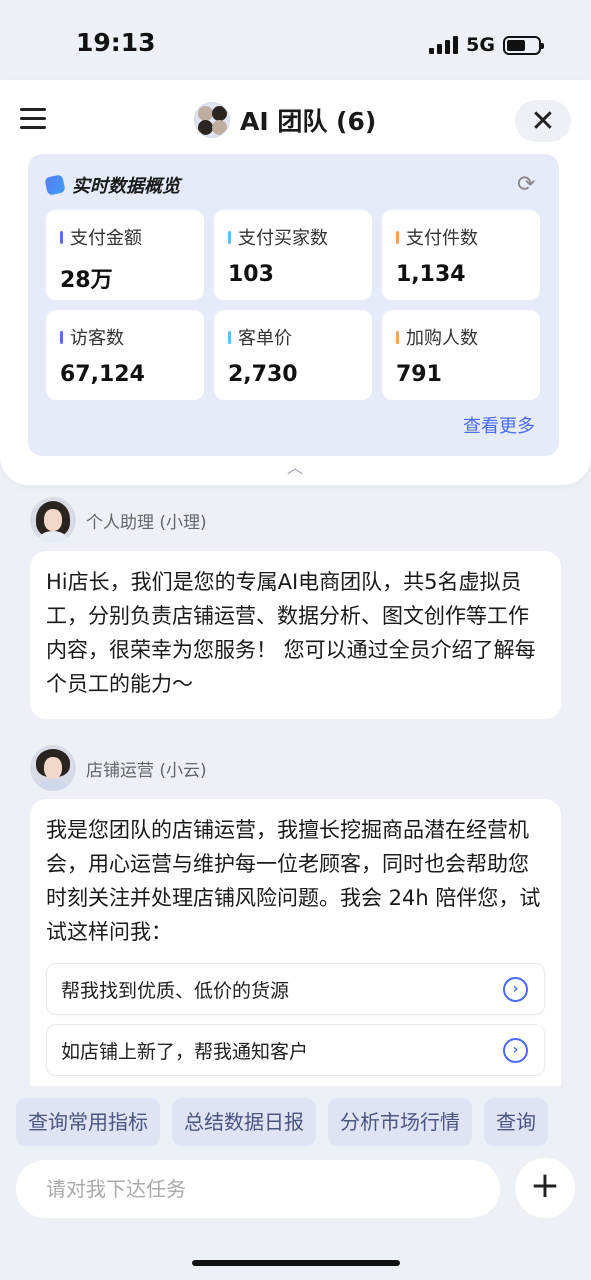 This screenshot has height=1280, width=591. Describe the element at coordinates (175, 990) in the screenshot. I see `suggestion-text: 帮我找到优质、低价的货源` at that location.